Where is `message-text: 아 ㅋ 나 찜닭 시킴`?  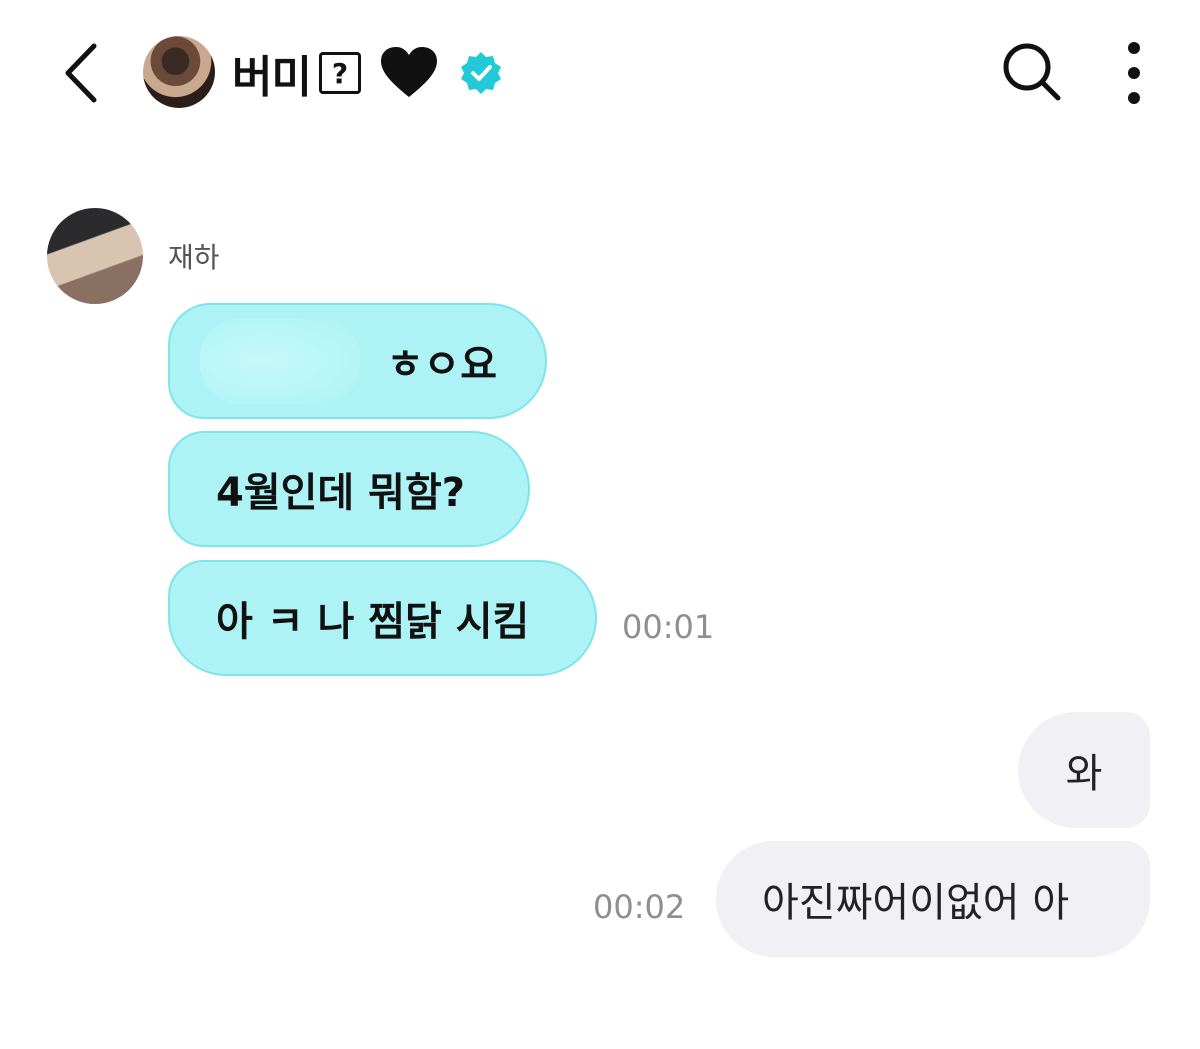 message-text: 아 ㅋ 나 찜닭 시킴 is located at coordinates (373, 622).